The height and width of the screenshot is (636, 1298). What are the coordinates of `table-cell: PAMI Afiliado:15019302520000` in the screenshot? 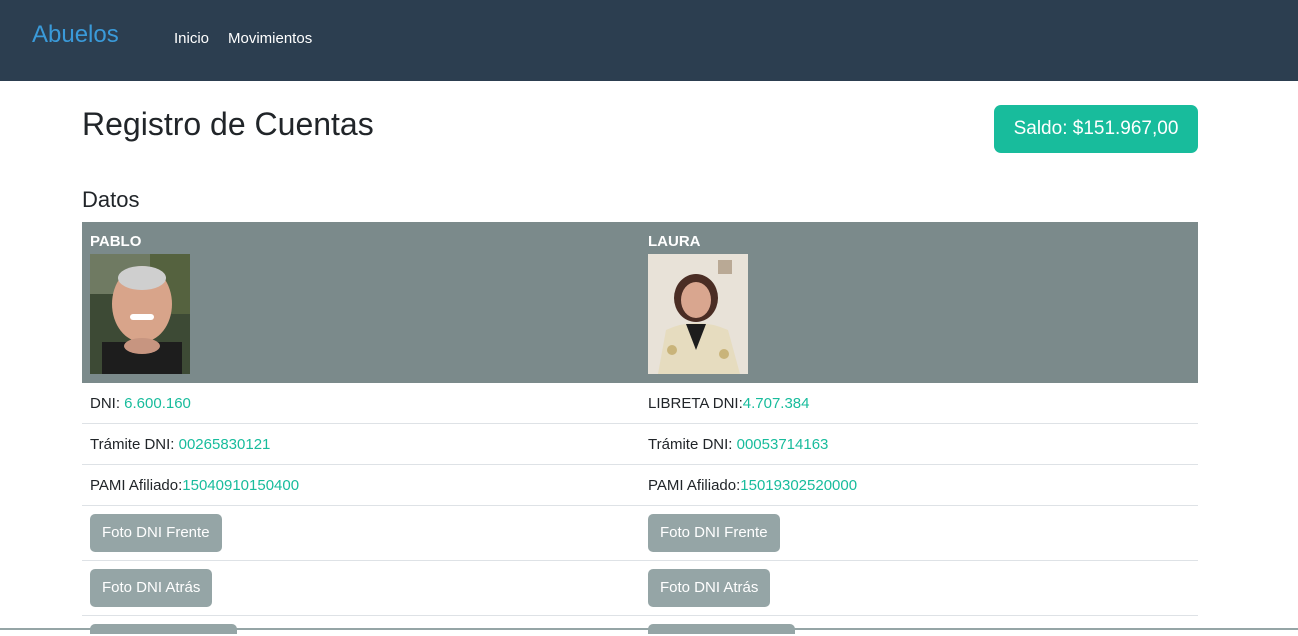 It's located at (919, 485).